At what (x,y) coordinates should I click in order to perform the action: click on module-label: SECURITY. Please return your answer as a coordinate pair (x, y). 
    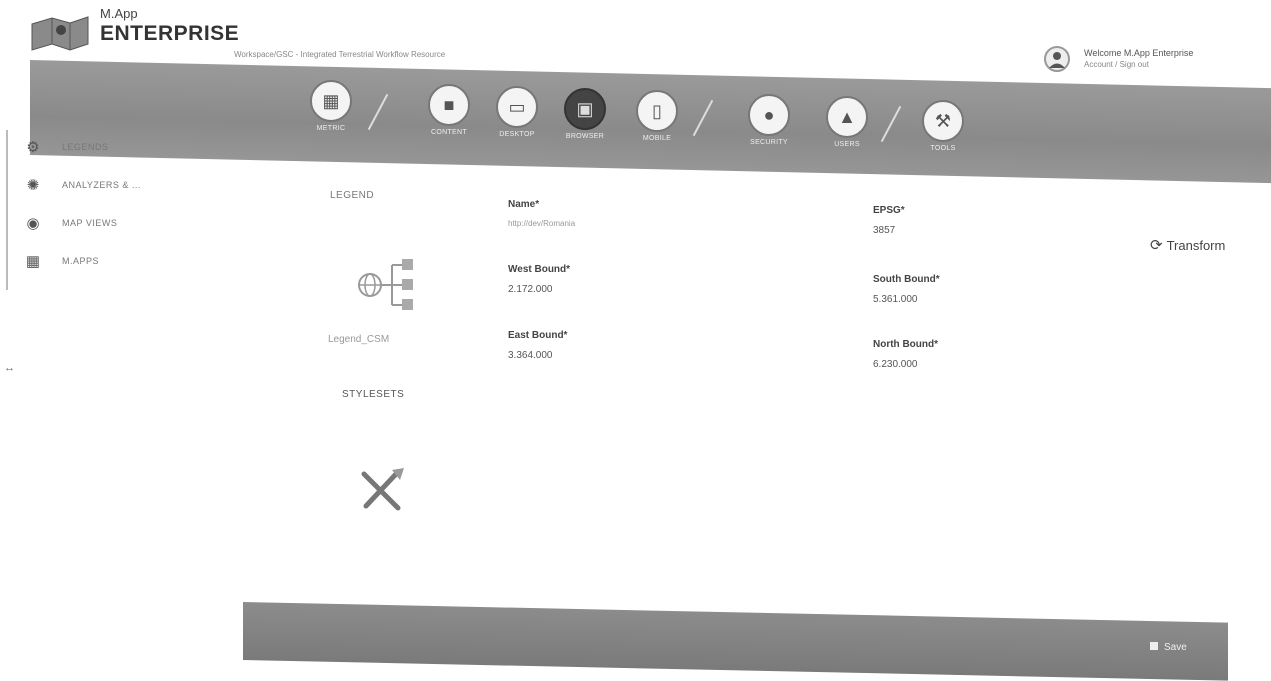
    Looking at the image, I should click on (769, 142).